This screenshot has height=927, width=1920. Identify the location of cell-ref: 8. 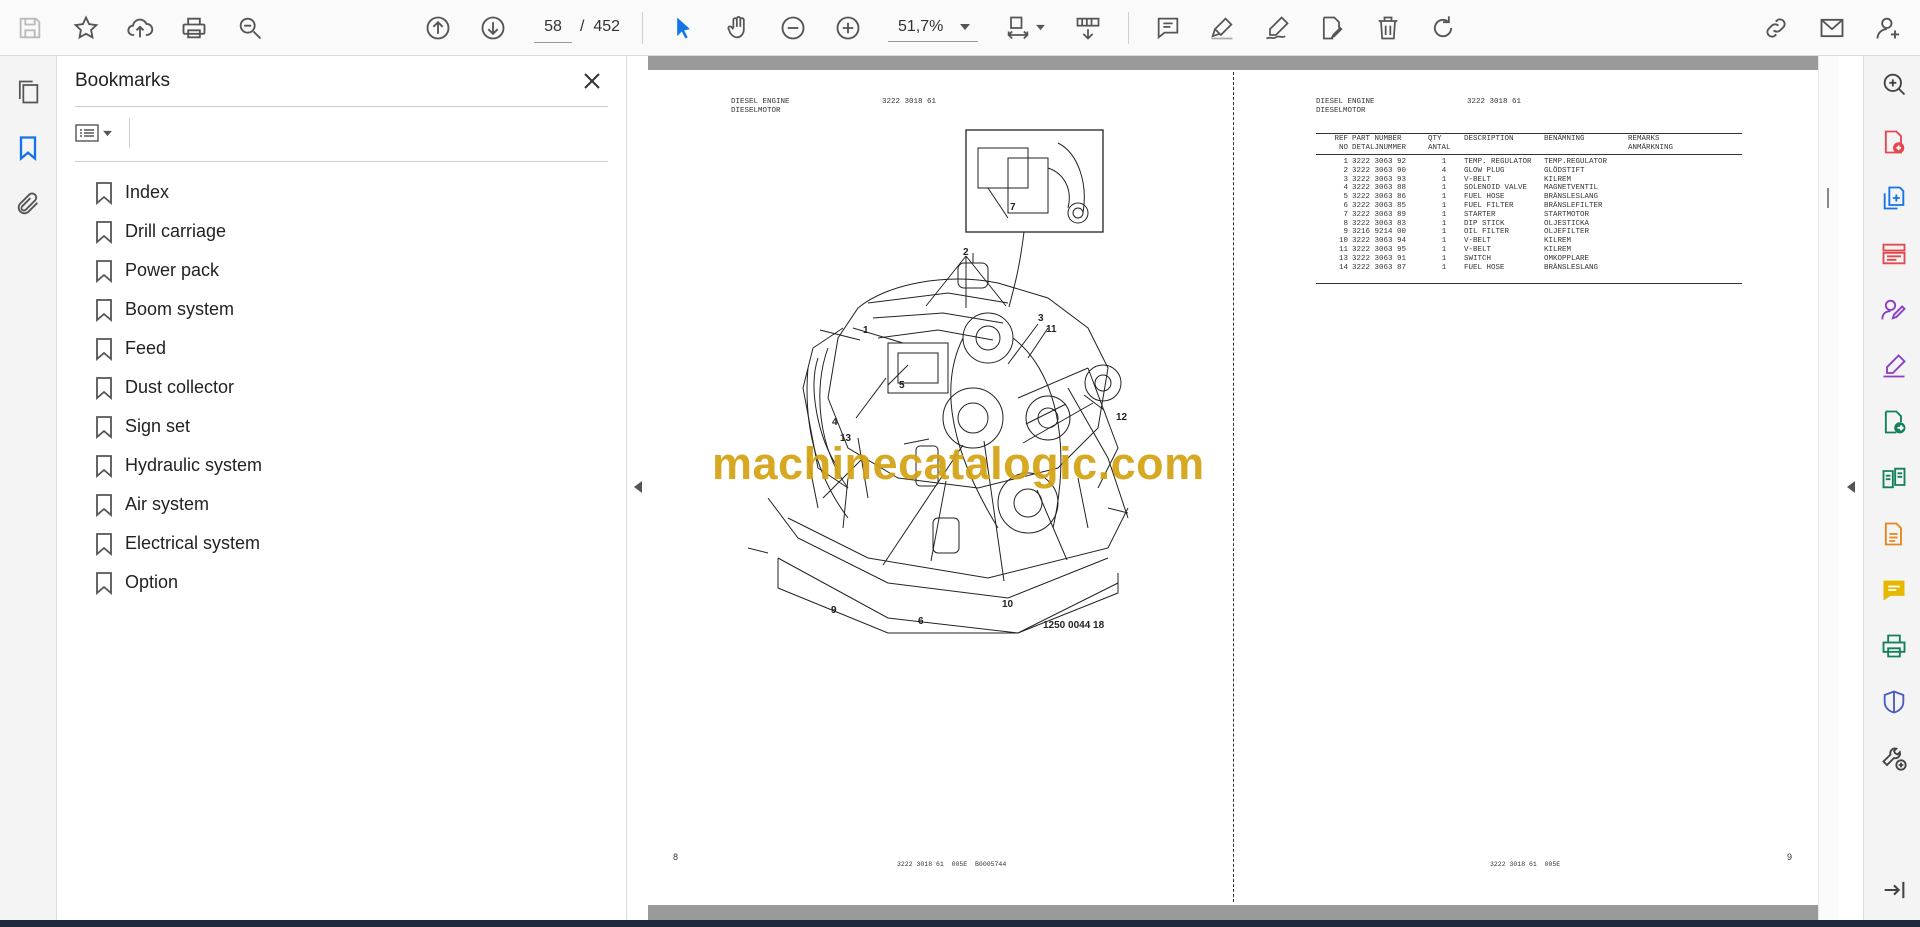
(1345, 223).